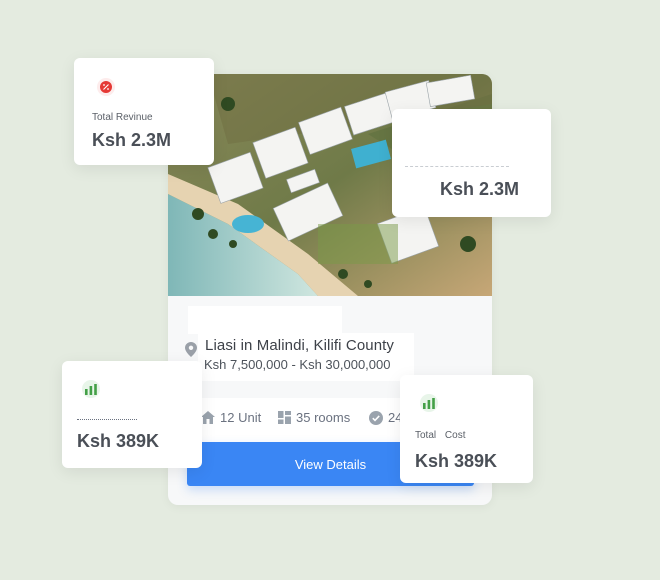  I want to click on total-revenue-card: Total Revinue Ksh 2.3M, so click(144, 111).